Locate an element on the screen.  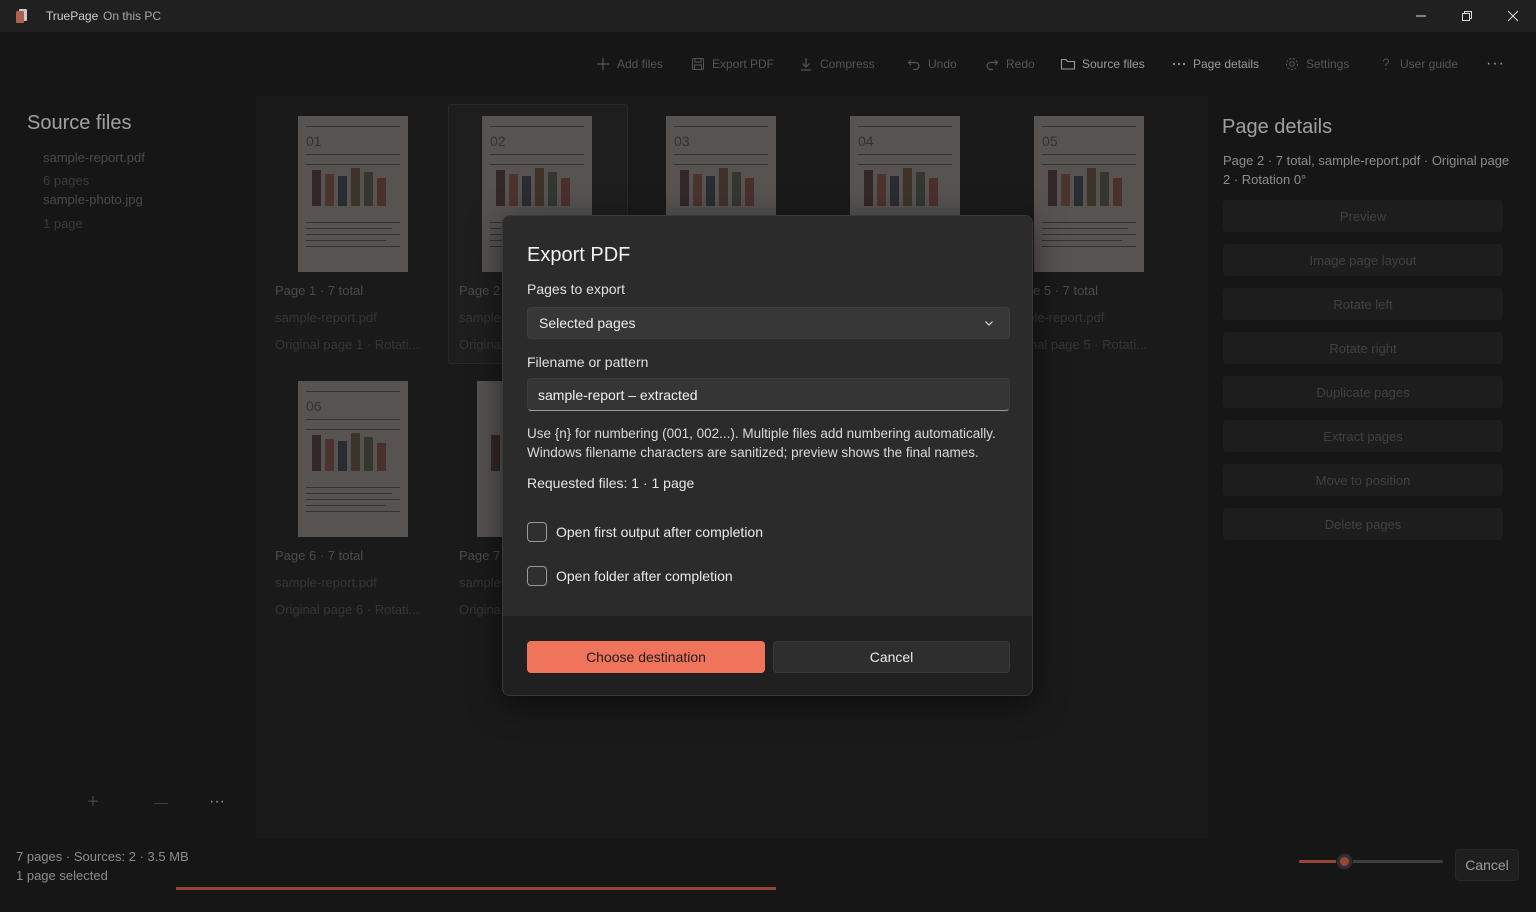
open-folder-checkbox is located at coordinates (537, 576).